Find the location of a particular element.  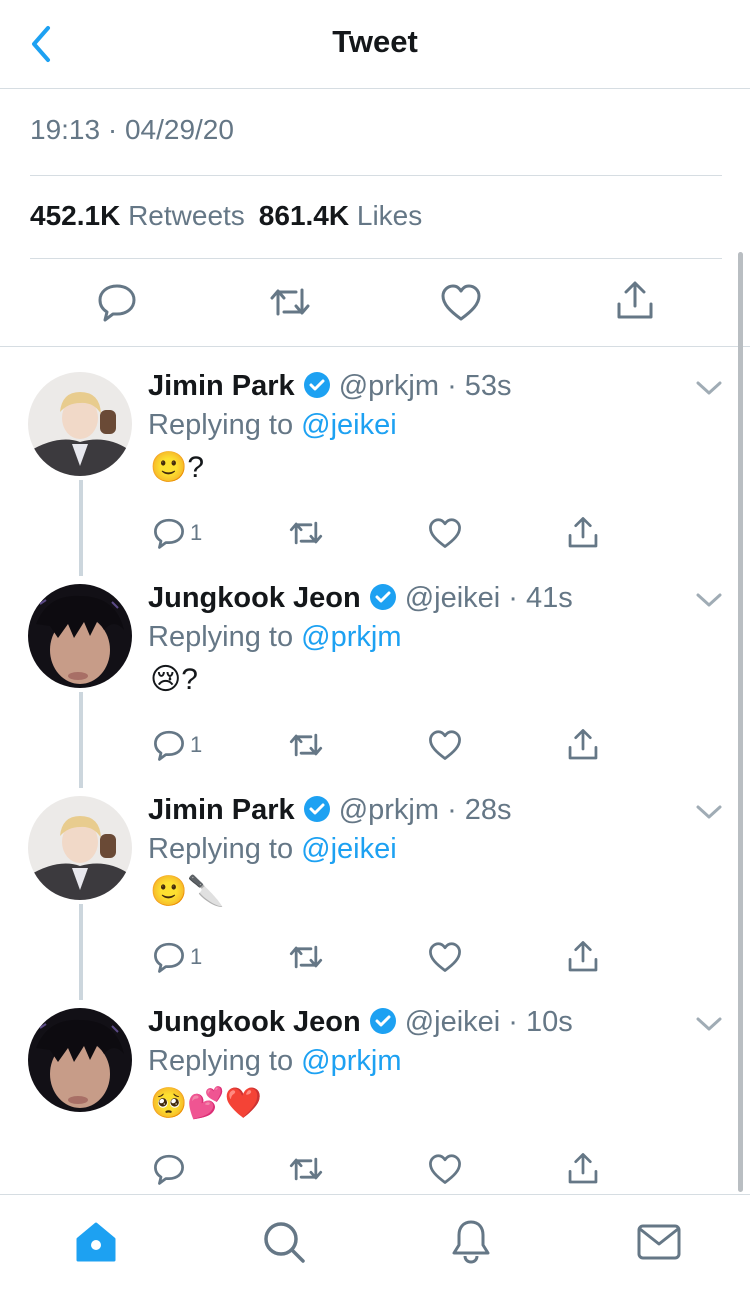

tweet-time: · 10s is located at coordinates (540, 1022).